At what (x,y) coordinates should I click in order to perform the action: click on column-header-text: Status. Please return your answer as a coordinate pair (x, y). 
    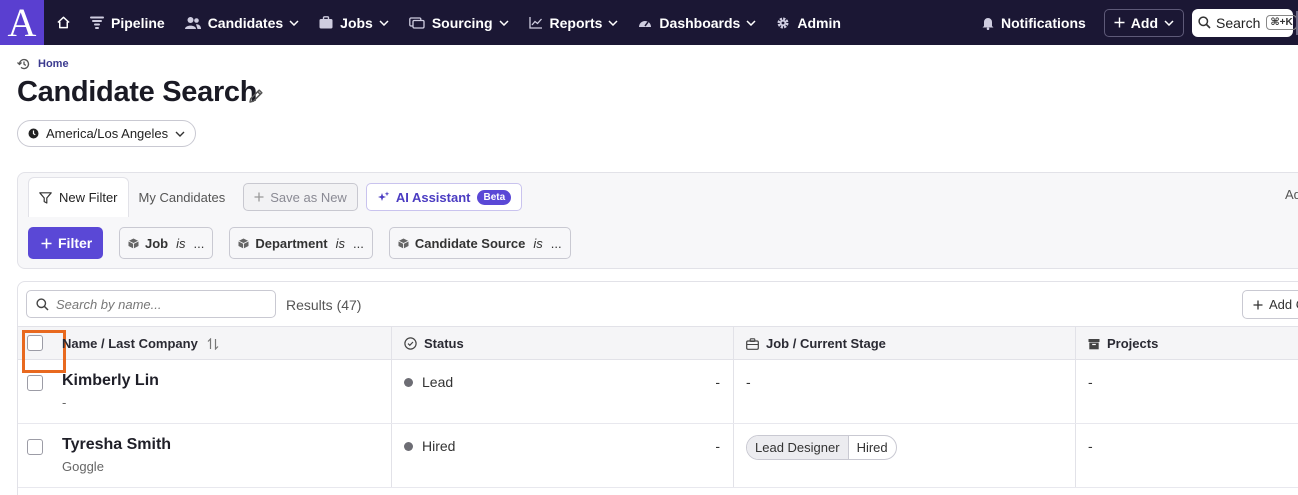
    Looking at the image, I should click on (444, 343).